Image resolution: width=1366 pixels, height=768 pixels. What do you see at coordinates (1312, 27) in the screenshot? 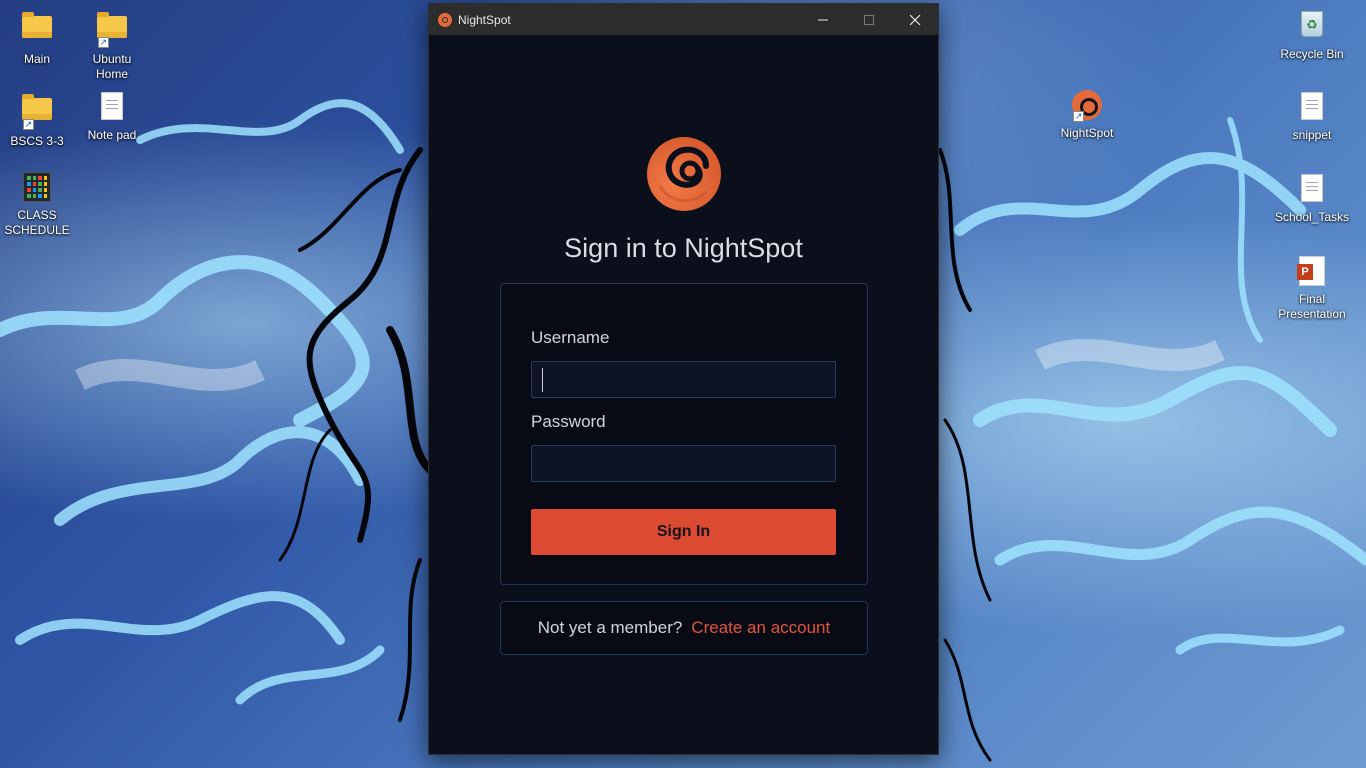
I see `recycle-bin-icon: ♻` at bounding box center [1312, 27].